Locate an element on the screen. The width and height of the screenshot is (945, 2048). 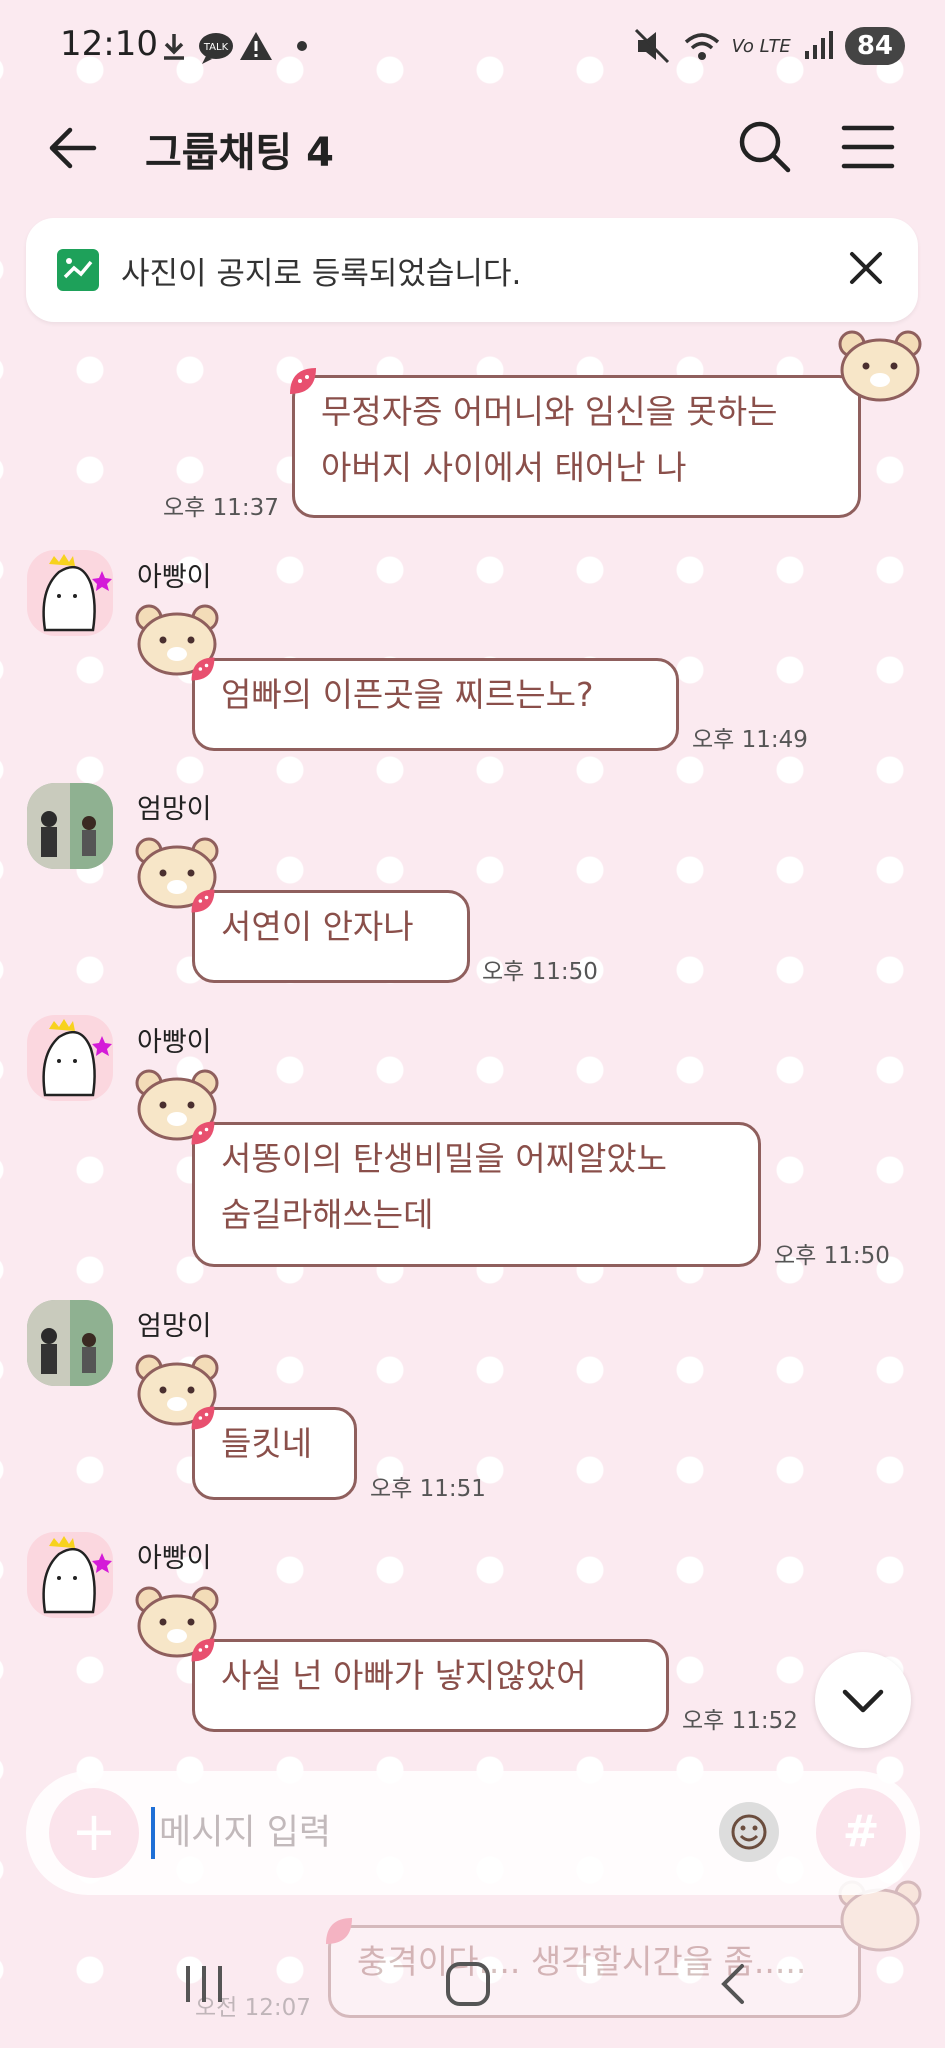
wifi-icon is located at coordinates (701, 46).